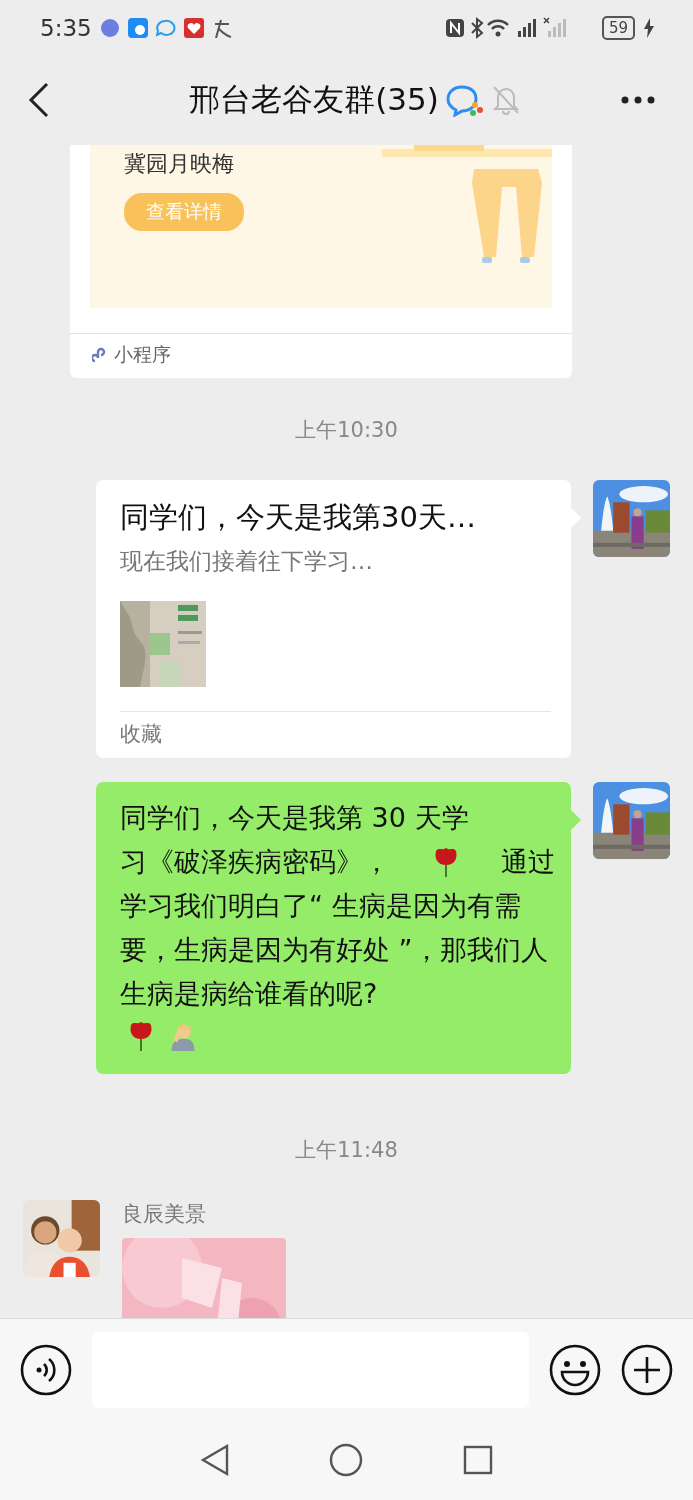 The image size is (693, 1500). Describe the element at coordinates (46, 1369) in the screenshot. I see `voice-icon` at that location.